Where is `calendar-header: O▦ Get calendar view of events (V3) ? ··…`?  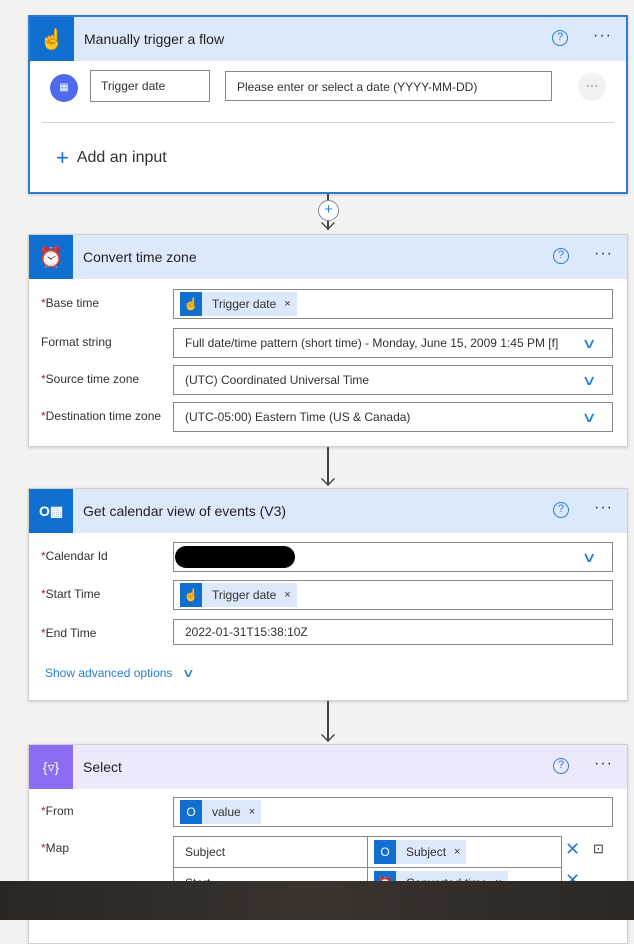 calendar-header: O▦ Get calendar view of events (V3) ? ··… is located at coordinates (328, 511).